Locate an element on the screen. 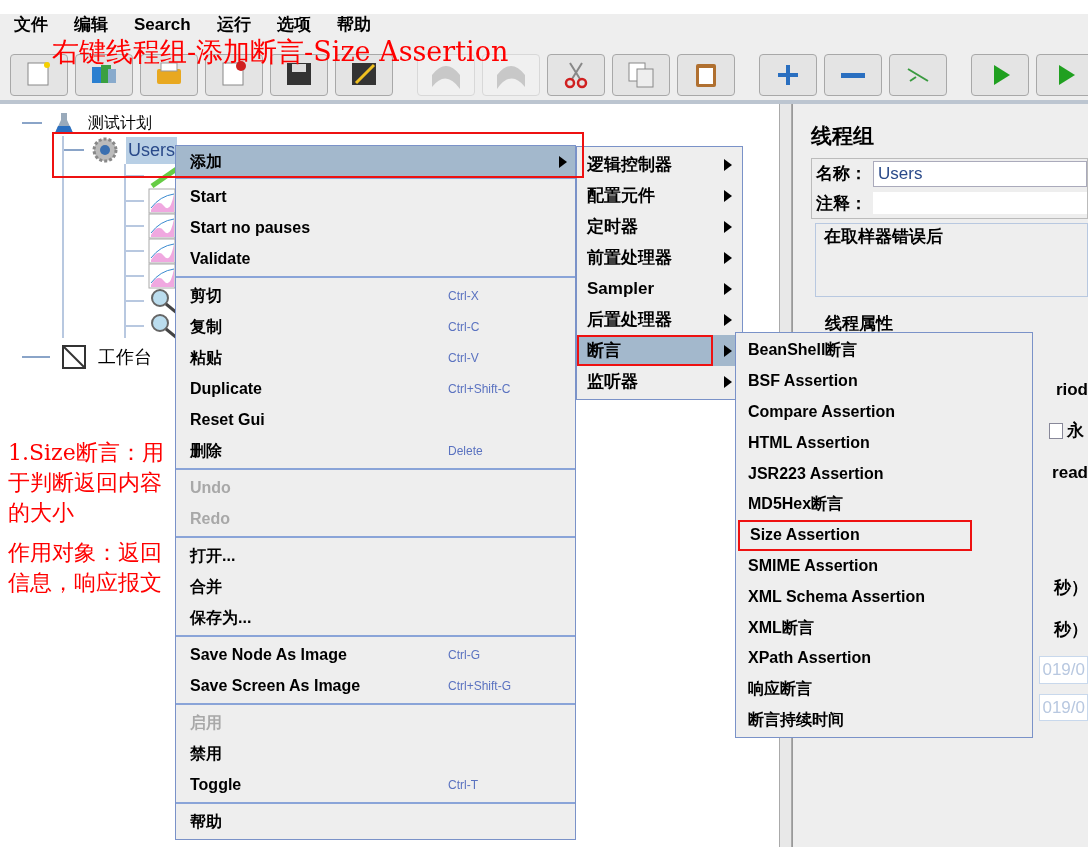 Image resolution: width=1088 pixels, height=851 pixels. label-text: read is located at coordinates (1070, 472).